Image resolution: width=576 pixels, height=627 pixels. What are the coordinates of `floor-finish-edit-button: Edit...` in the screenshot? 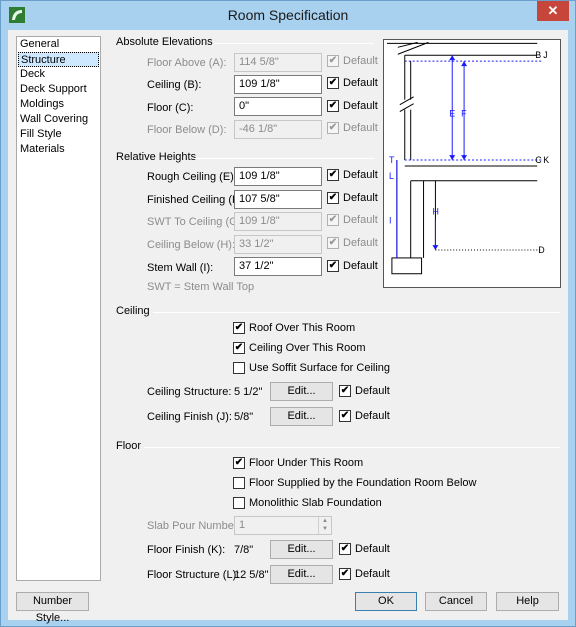 It's located at (301, 549).